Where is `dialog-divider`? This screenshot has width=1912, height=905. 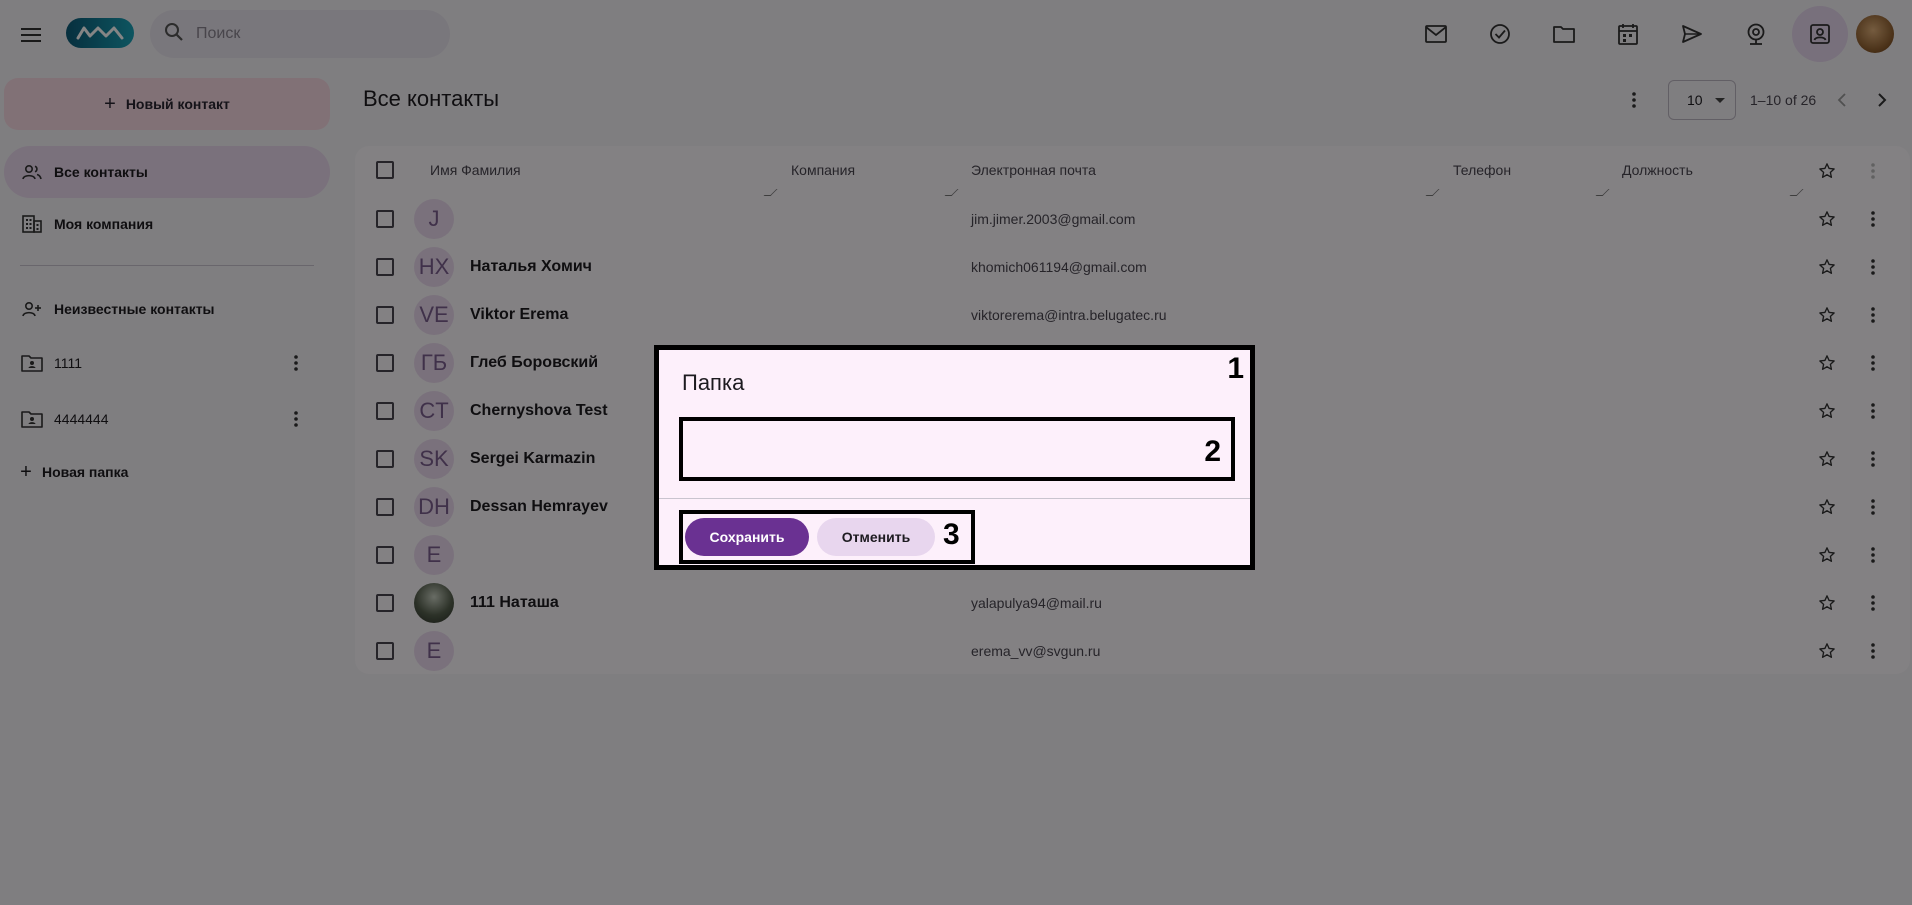
dialog-divider is located at coordinates (954, 498).